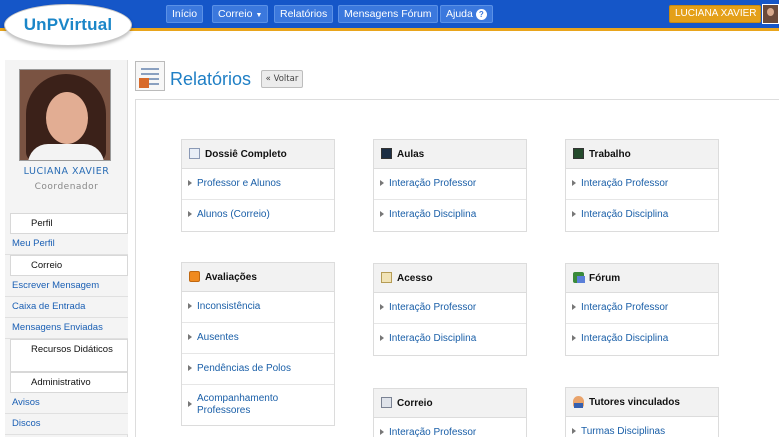 This screenshot has height=437, width=779. Describe the element at coordinates (450, 278) in the screenshot. I see `card-header: Acesso` at that location.